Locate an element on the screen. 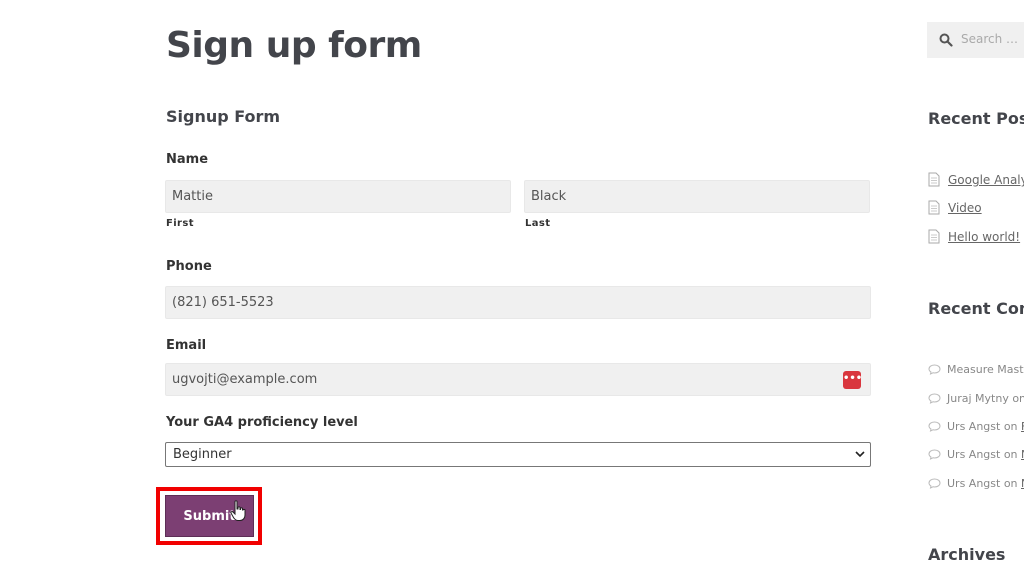  search-icon is located at coordinates (946, 40).